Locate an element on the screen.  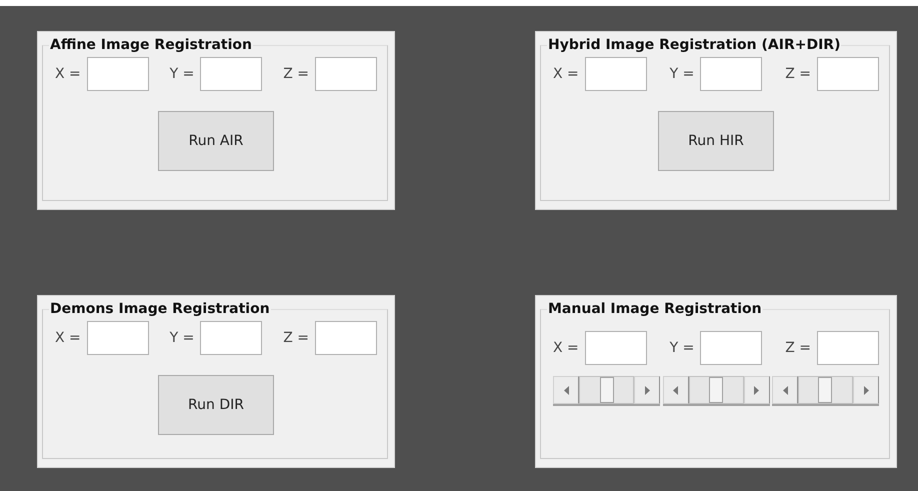
run-button: Run AIR is located at coordinates (216, 141).